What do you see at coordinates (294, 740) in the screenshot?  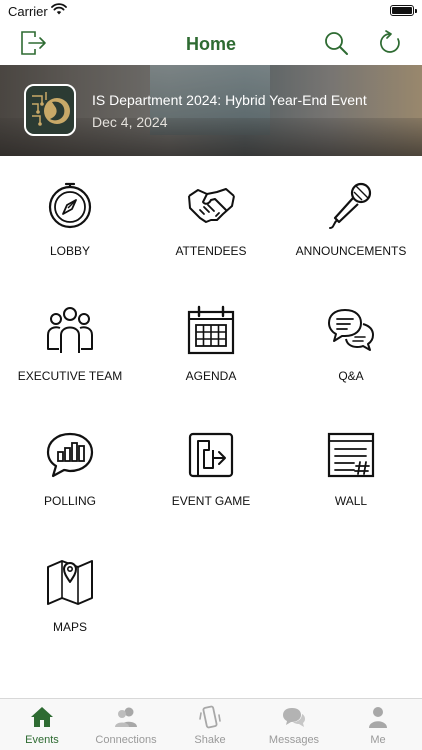 I see `tab-label: Messages` at bounding box center [294, 740].